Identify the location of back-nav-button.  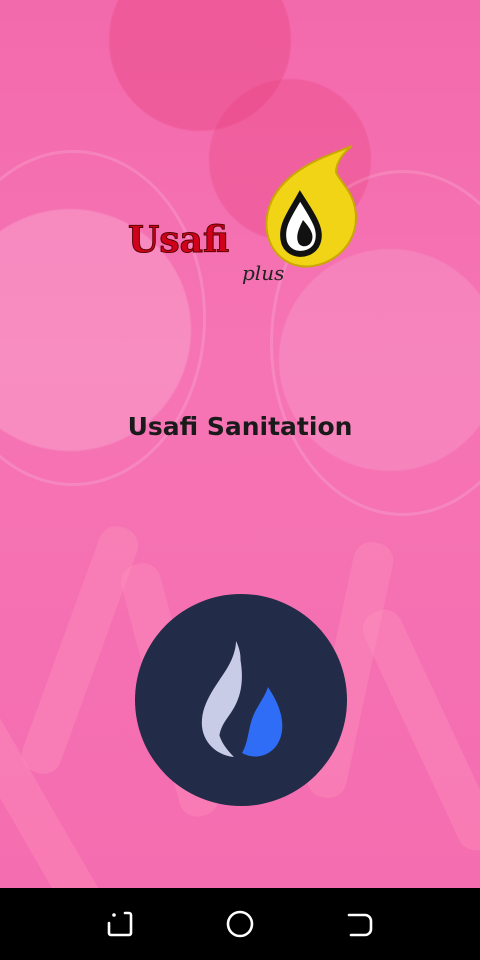
(120, 924).